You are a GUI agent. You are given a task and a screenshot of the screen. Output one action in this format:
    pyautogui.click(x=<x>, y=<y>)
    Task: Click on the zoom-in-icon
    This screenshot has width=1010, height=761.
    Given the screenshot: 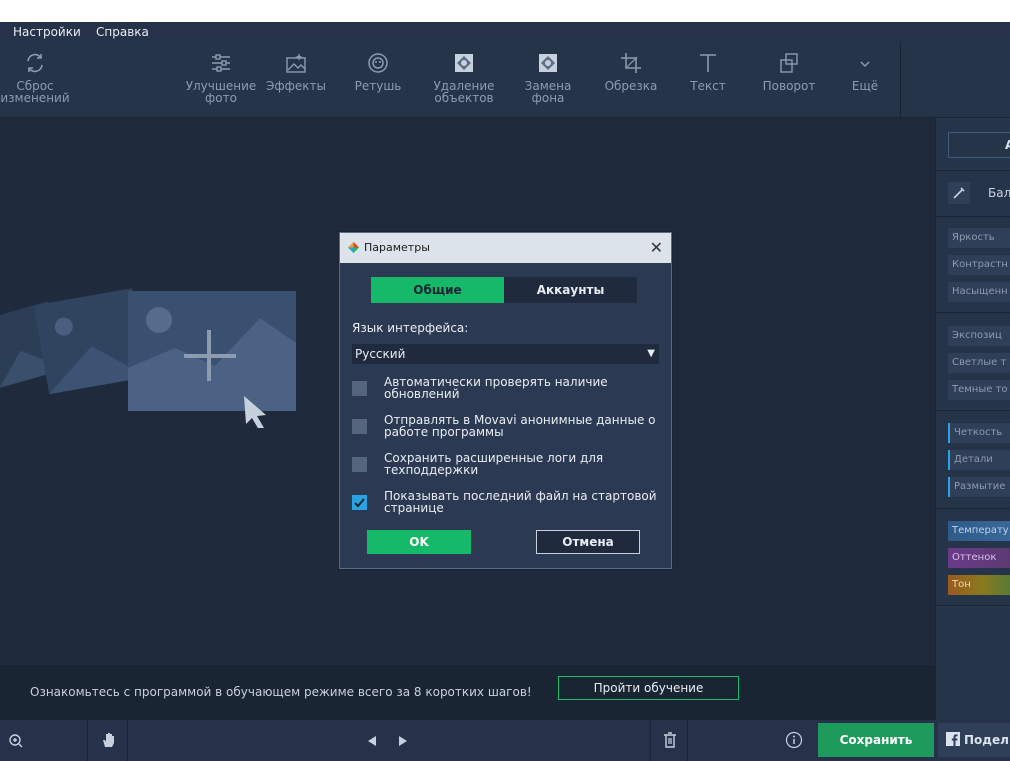 What is the action you would take?
    pyautogui.click(x=16, y=741)
    